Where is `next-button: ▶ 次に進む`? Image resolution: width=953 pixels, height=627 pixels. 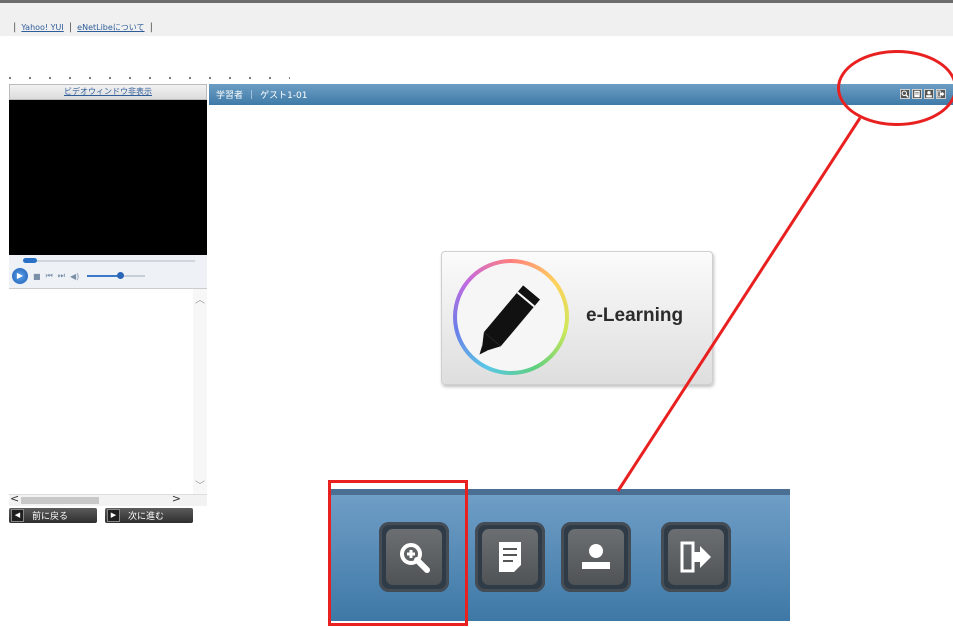
next-button: ▶ 次に進む is located at coordinates (149, 515).